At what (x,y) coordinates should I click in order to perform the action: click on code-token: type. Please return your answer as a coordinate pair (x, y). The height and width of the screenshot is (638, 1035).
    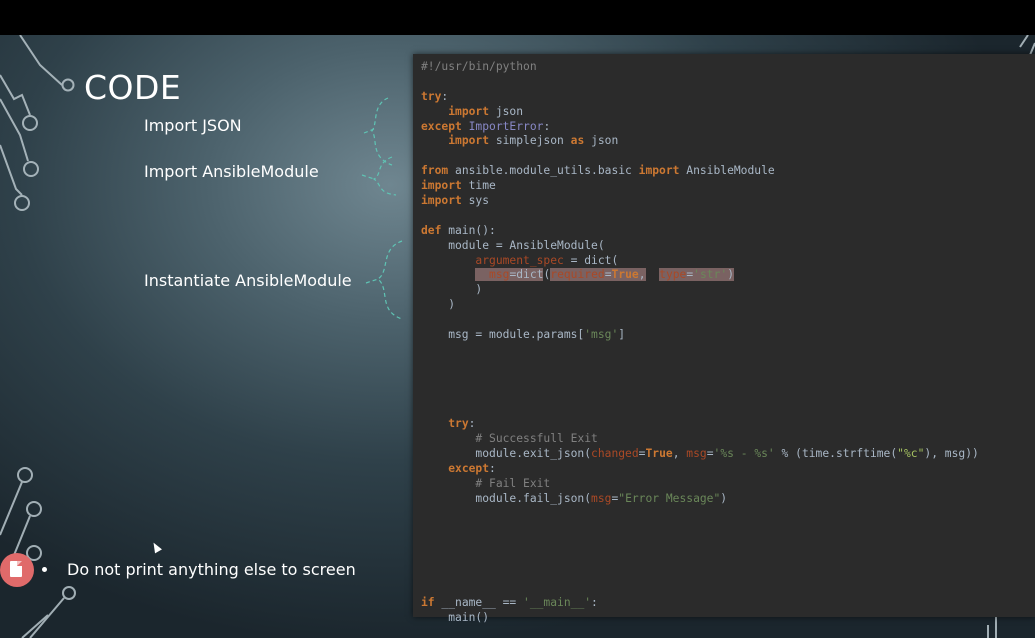
    Looking at the image, I should click on (673, 275).